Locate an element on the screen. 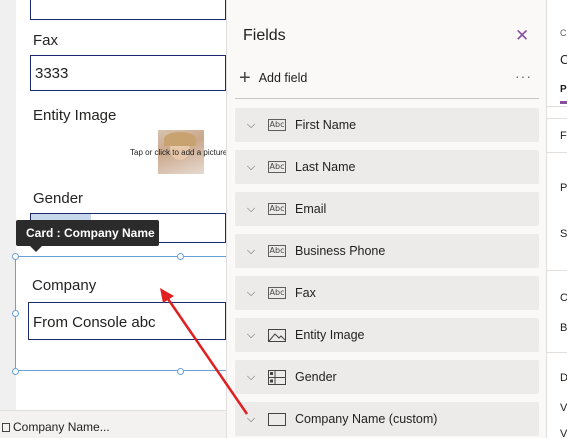  props-tab-properties: P is located at coordinates (563, 89).